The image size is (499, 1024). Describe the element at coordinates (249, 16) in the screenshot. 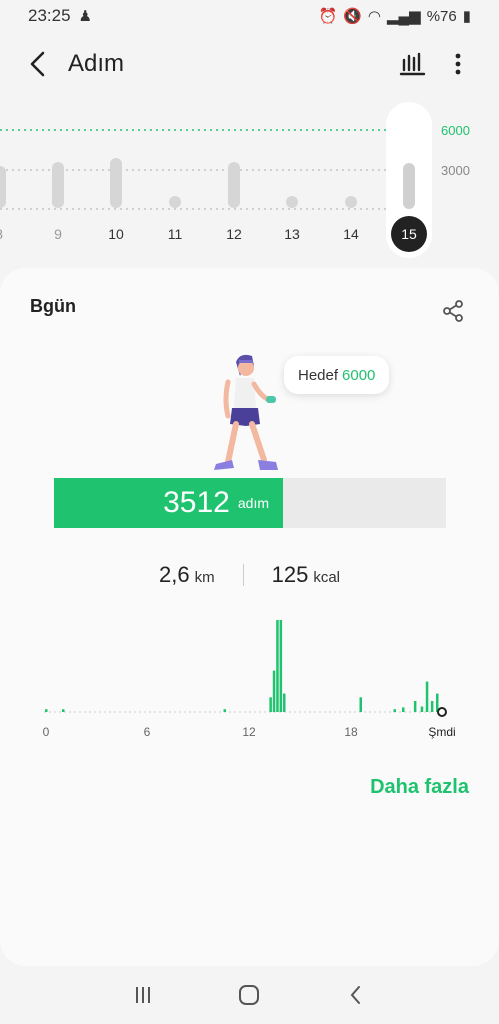

I see `status-bar: 23:25 ♟ ⏰ 🔇 ◠ ▂▄▆ %76 ▮` at that location.